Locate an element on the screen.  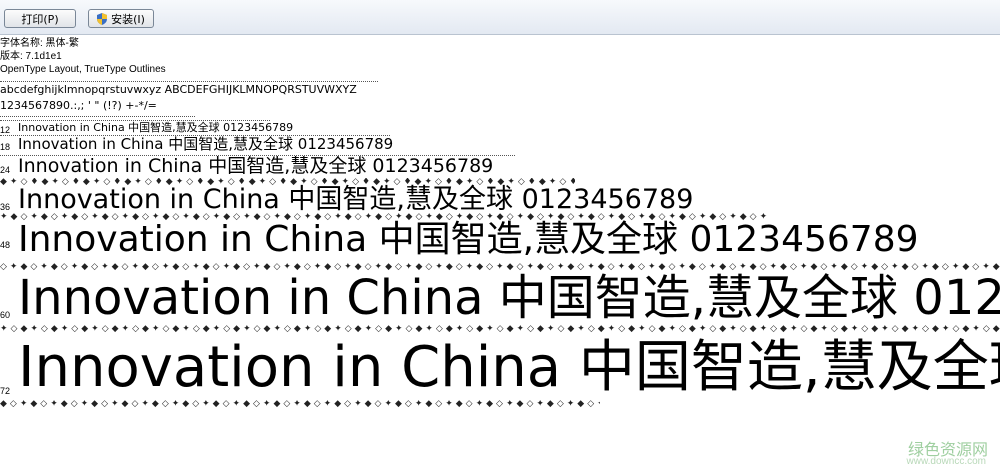
font-name: 字体名称: 黑体-繁 is located at coordinates (39, 43).